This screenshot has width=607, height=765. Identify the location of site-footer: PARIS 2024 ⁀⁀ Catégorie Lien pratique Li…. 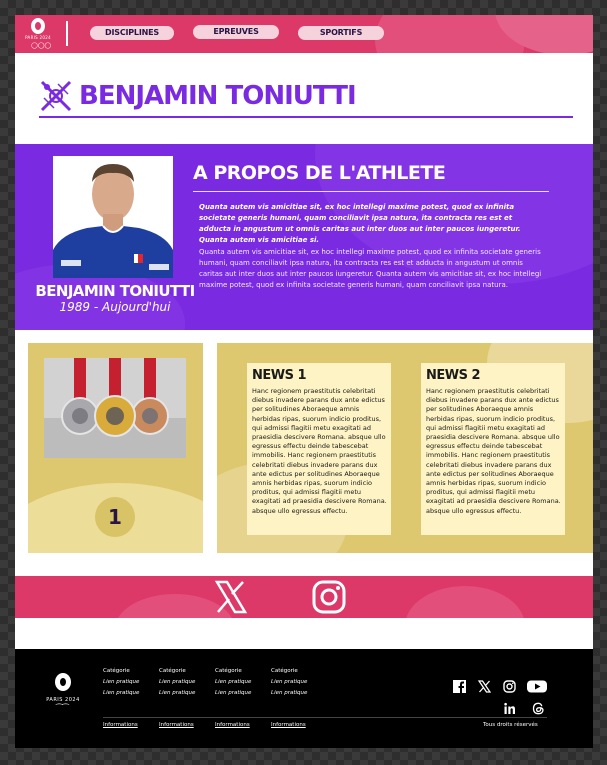
(304, 698).